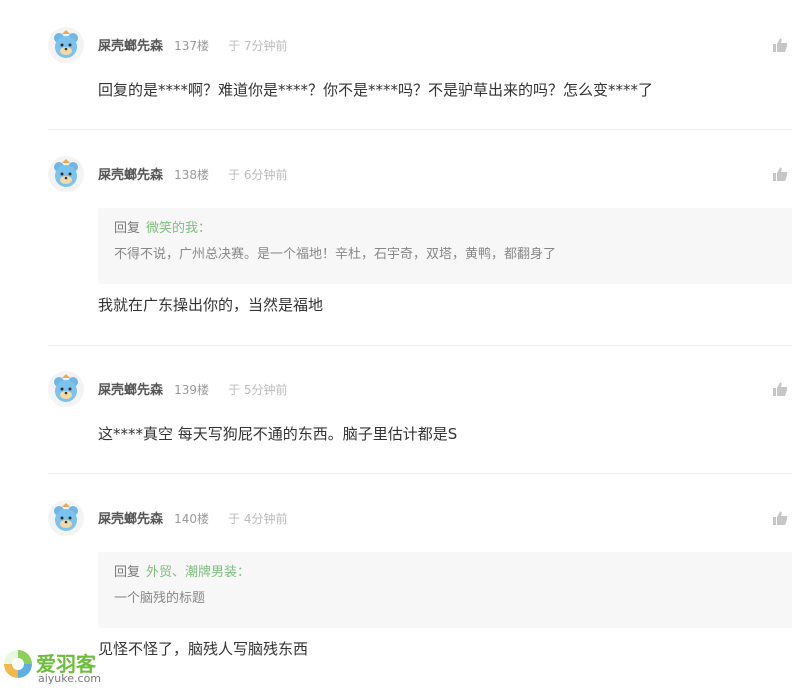 The width and height of the screenshot is (792, 690). I want to click on watermark-logo: 爱羽客 aiyuke.com, so click(55, 660).